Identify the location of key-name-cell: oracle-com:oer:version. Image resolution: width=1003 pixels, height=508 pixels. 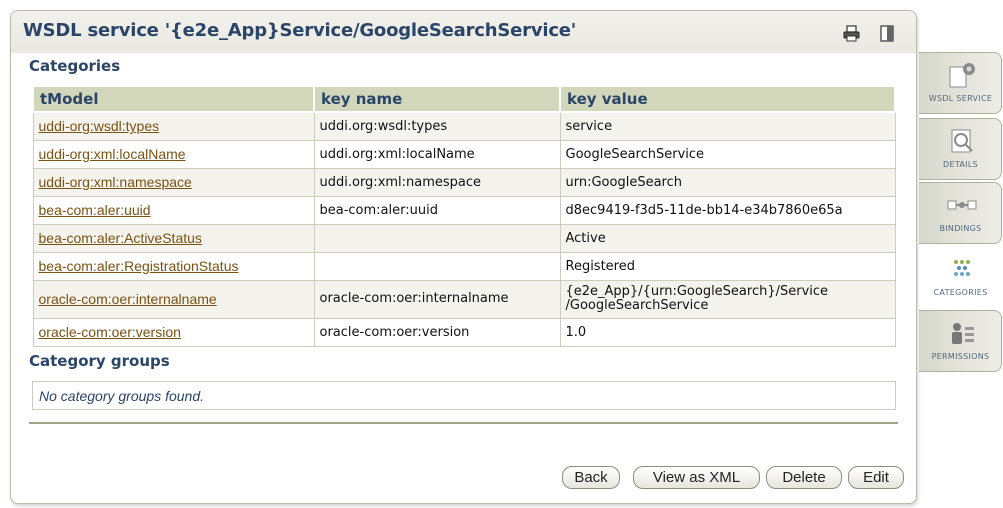
(437, 332).